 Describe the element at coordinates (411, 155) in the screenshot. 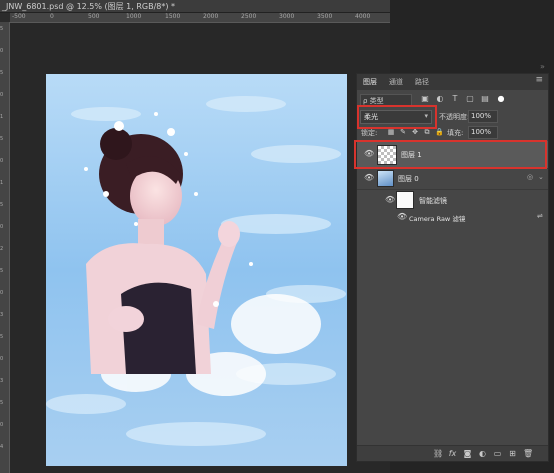

I see `layer-name: 图层 1` at that location.